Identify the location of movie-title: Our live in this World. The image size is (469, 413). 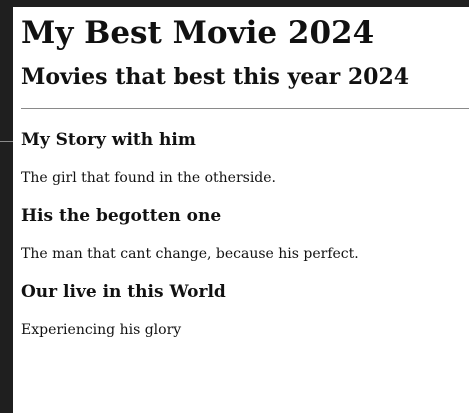
(123, 292).